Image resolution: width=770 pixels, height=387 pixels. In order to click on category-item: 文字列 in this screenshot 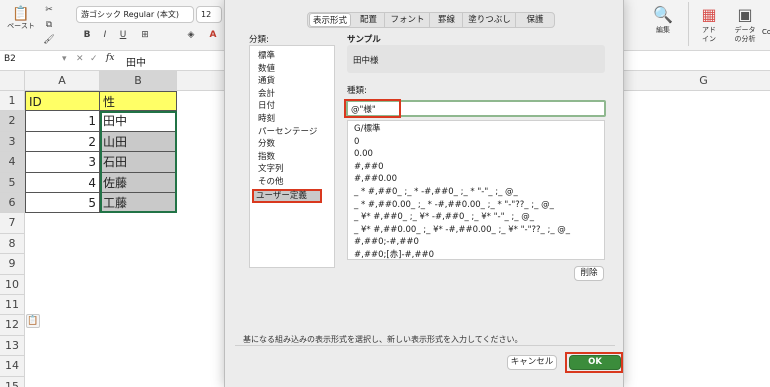, I will do `click(292, 169)`.